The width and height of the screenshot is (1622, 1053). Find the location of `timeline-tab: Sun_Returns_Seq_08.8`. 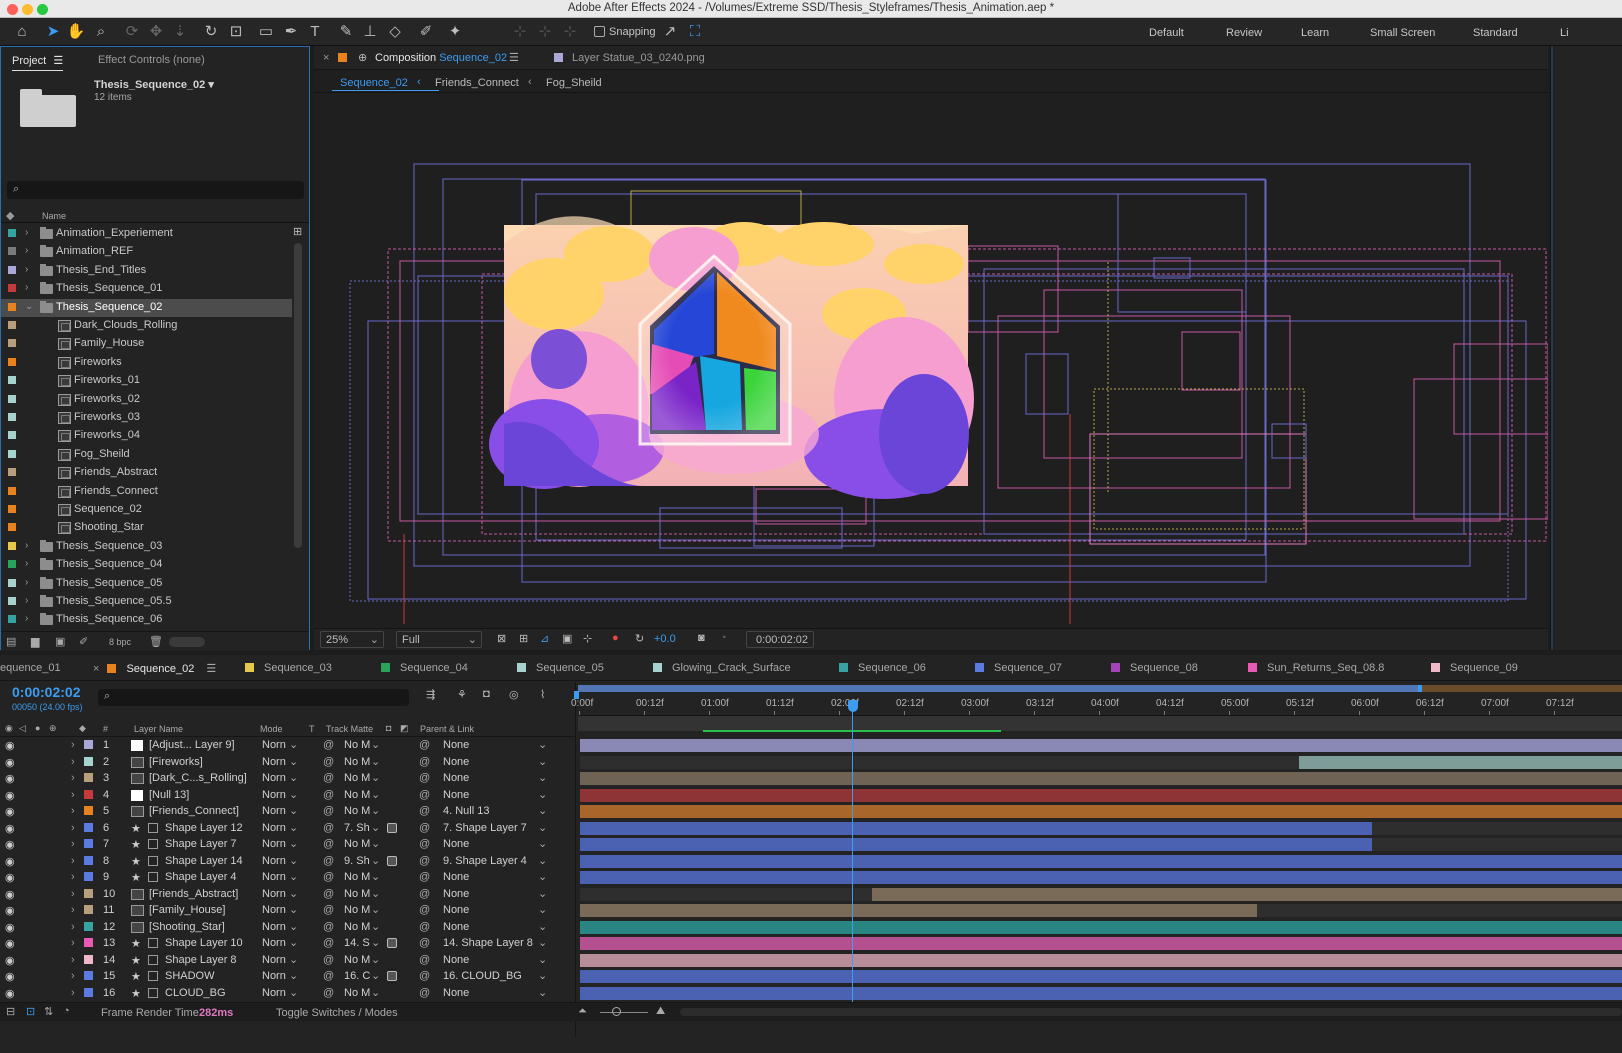

timeline-tab: Sun_Returns_Seq_08.8 is located at coordinates (1316, 668).